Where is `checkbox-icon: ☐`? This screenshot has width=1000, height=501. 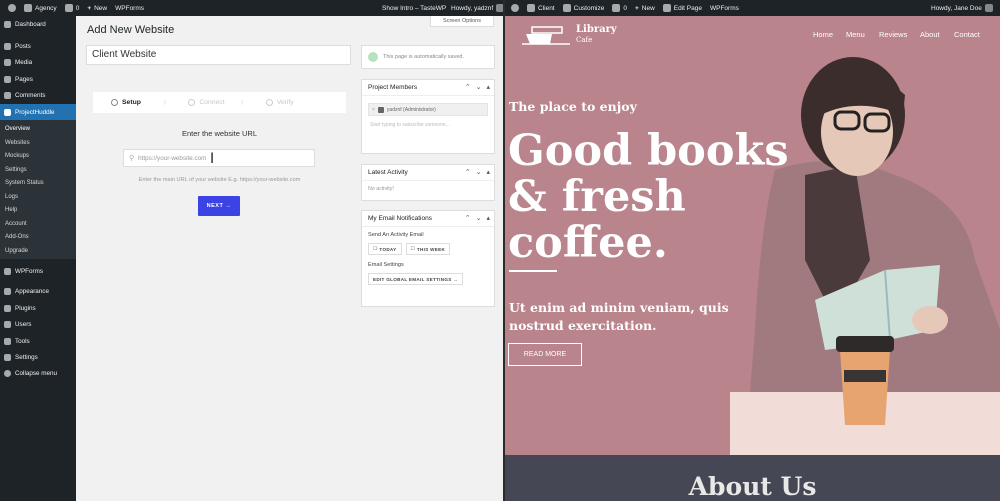
checkbox-icon: ☐ is located at coordinates (375, 248).